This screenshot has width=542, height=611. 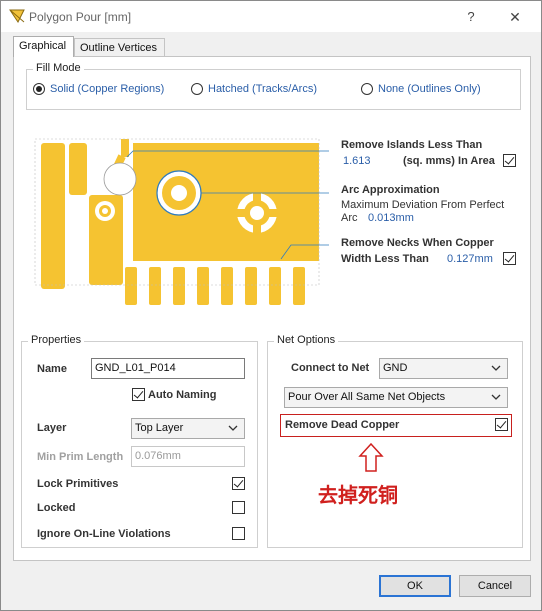 I want to click on connect-to-net-value: GND, so click(x=395, y=368).